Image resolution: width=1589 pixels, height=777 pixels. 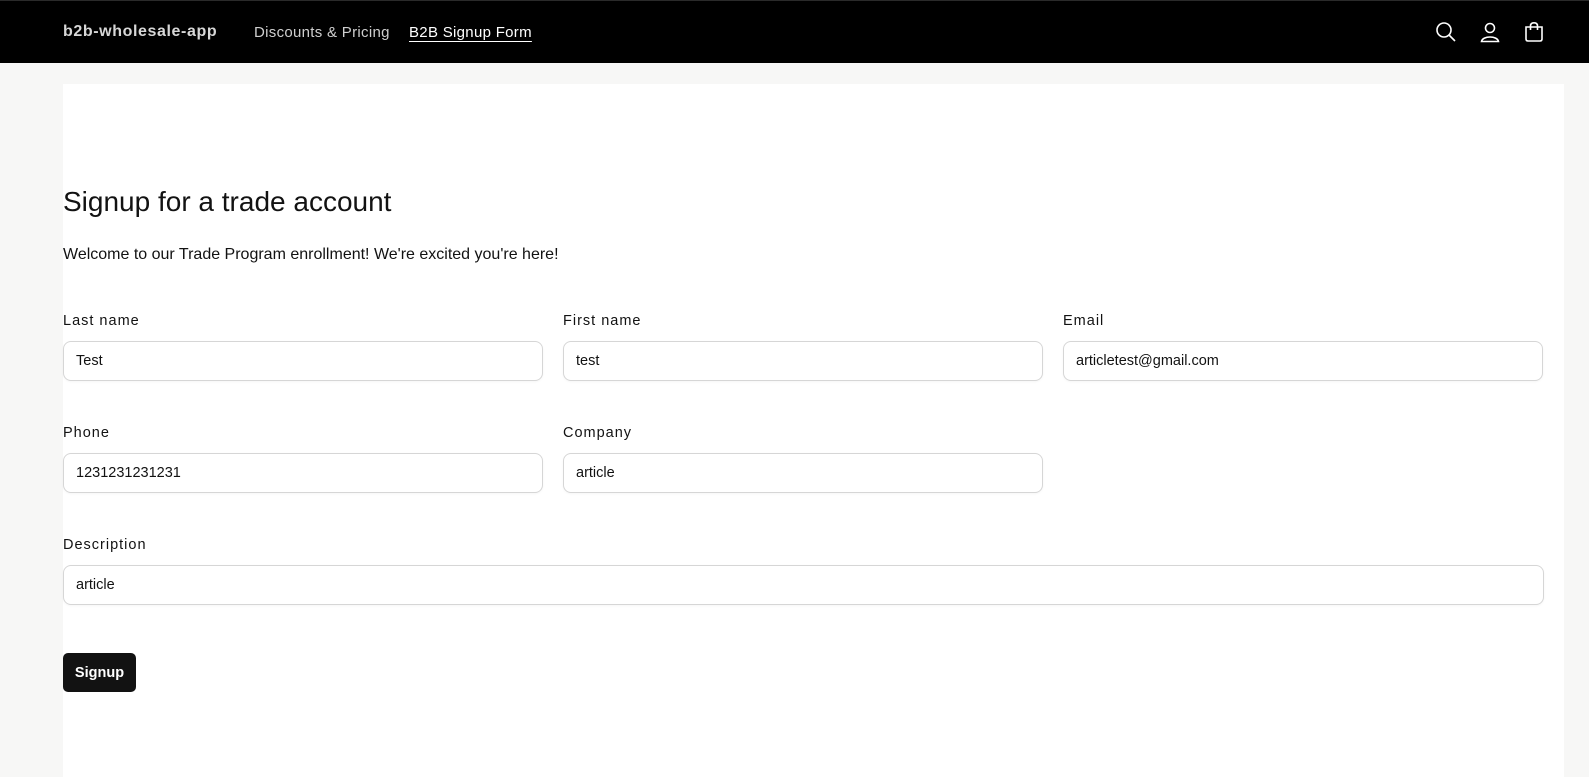 What do you see at coordinates (303, 361) in the screenshot?
I see `last-name-field` at bounding box center [303, 361].